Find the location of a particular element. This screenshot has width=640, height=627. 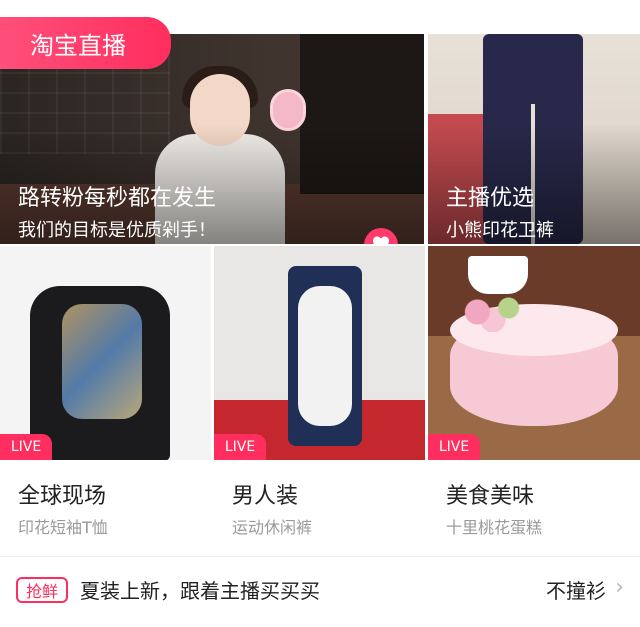

food-title: 美食美味 is located at coordinates (490, 496).